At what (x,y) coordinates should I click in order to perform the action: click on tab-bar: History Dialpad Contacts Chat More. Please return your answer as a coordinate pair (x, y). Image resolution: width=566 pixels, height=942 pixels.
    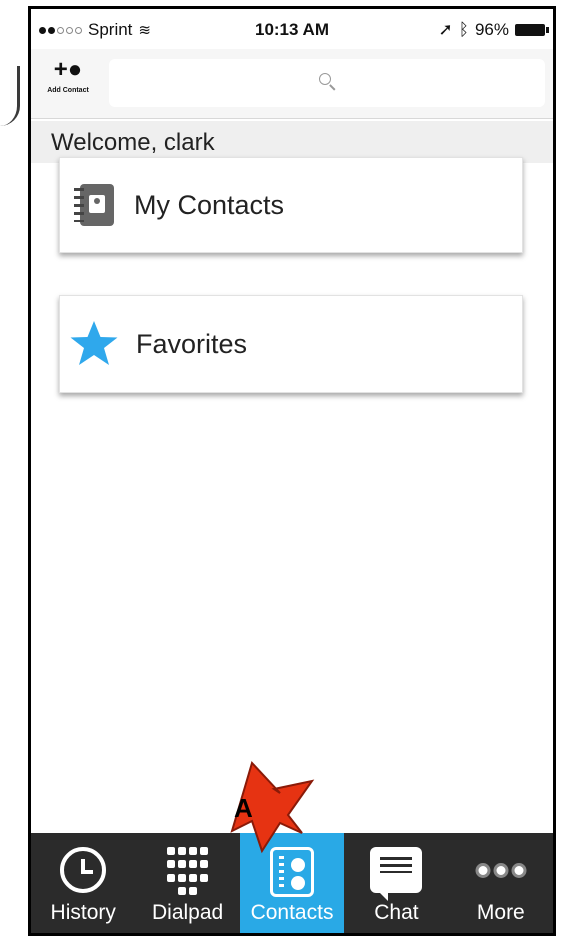
    Looking at the image, I should click on (292, 883).